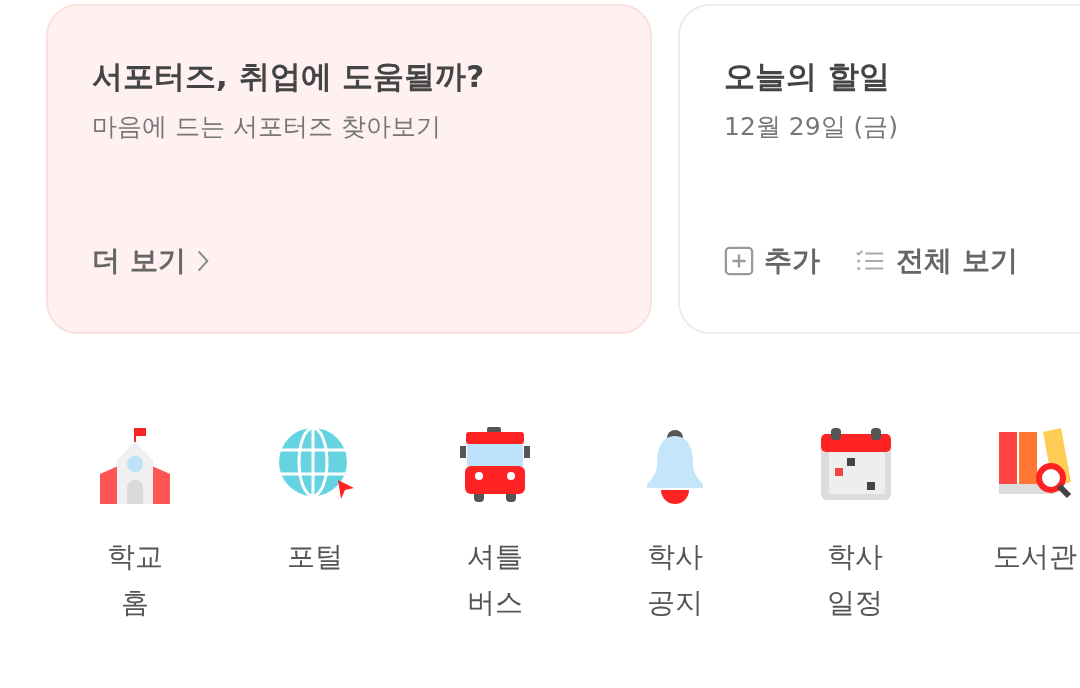 This screenshot has width=1080, height=688. Describe the element at coordinates (202, 261) in the screenshot. I see `chevron-right-icon` at that location.